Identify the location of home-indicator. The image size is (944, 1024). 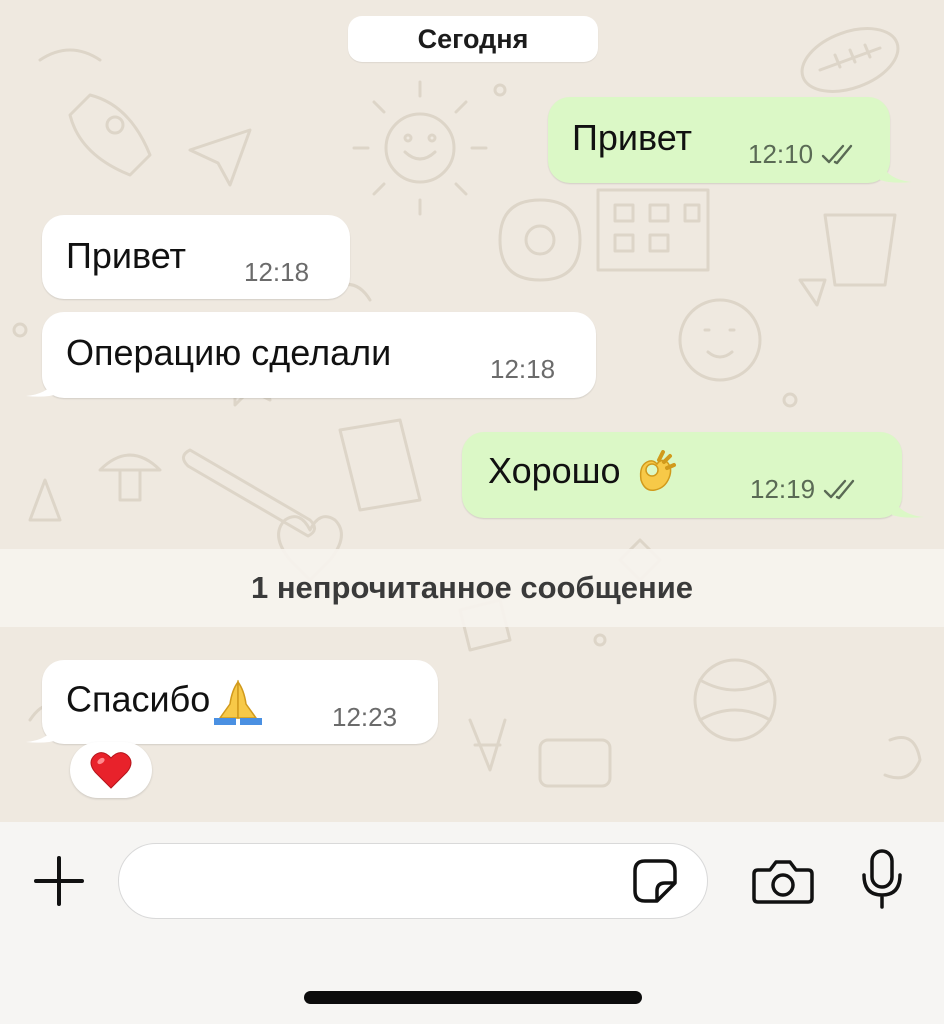
(473, 997).